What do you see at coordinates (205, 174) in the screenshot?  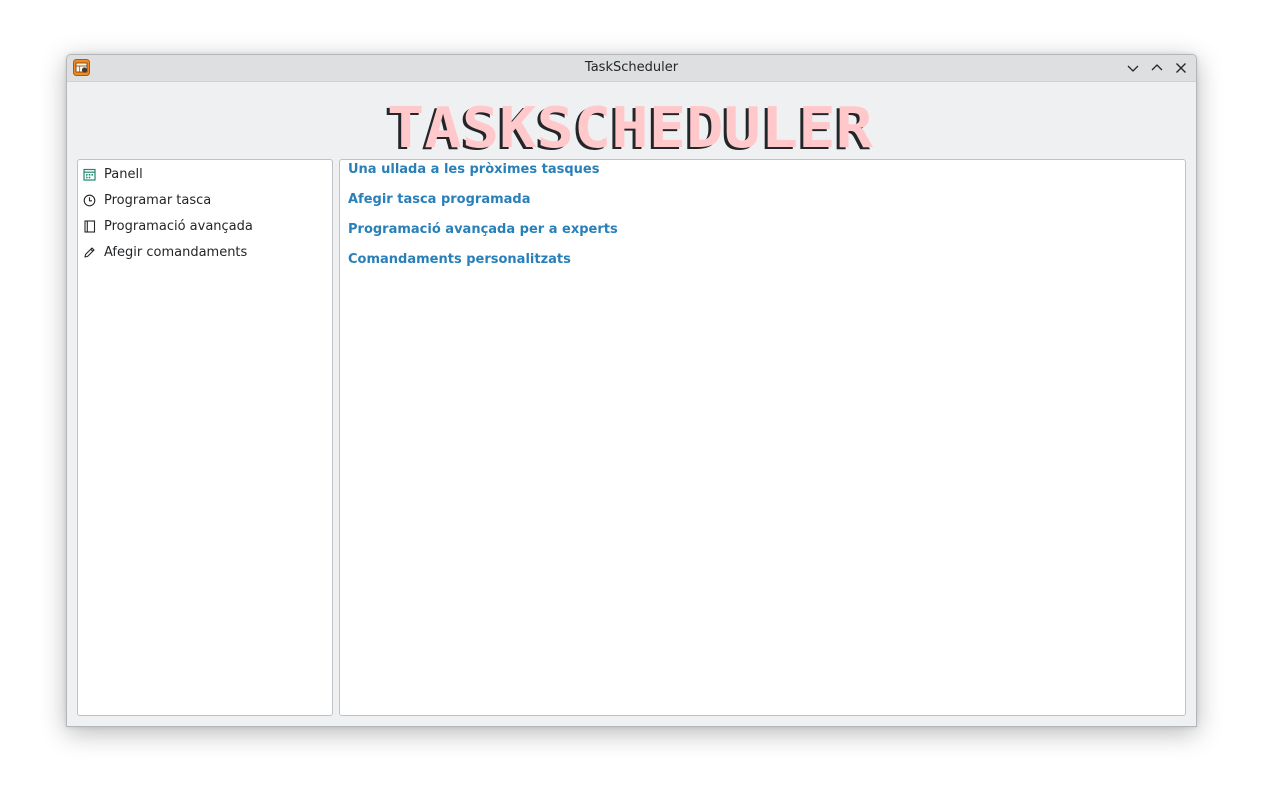 I see `sidebar-item-panell: Panell` at bounding box center [205, 174].